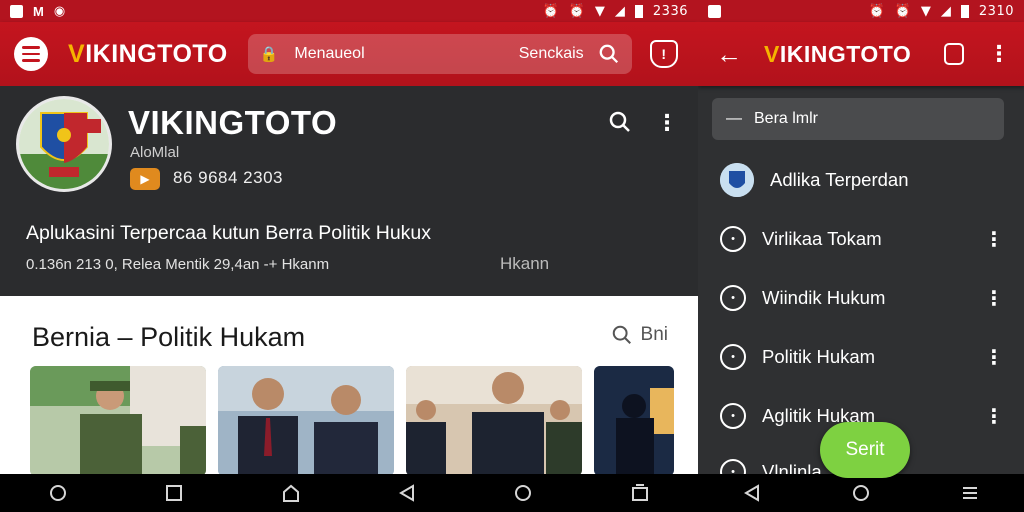  What do you see at coordinates (145, 179) in the screenshot?
I see `play-badge-icon: ▶` at bounding box center [145, 179].